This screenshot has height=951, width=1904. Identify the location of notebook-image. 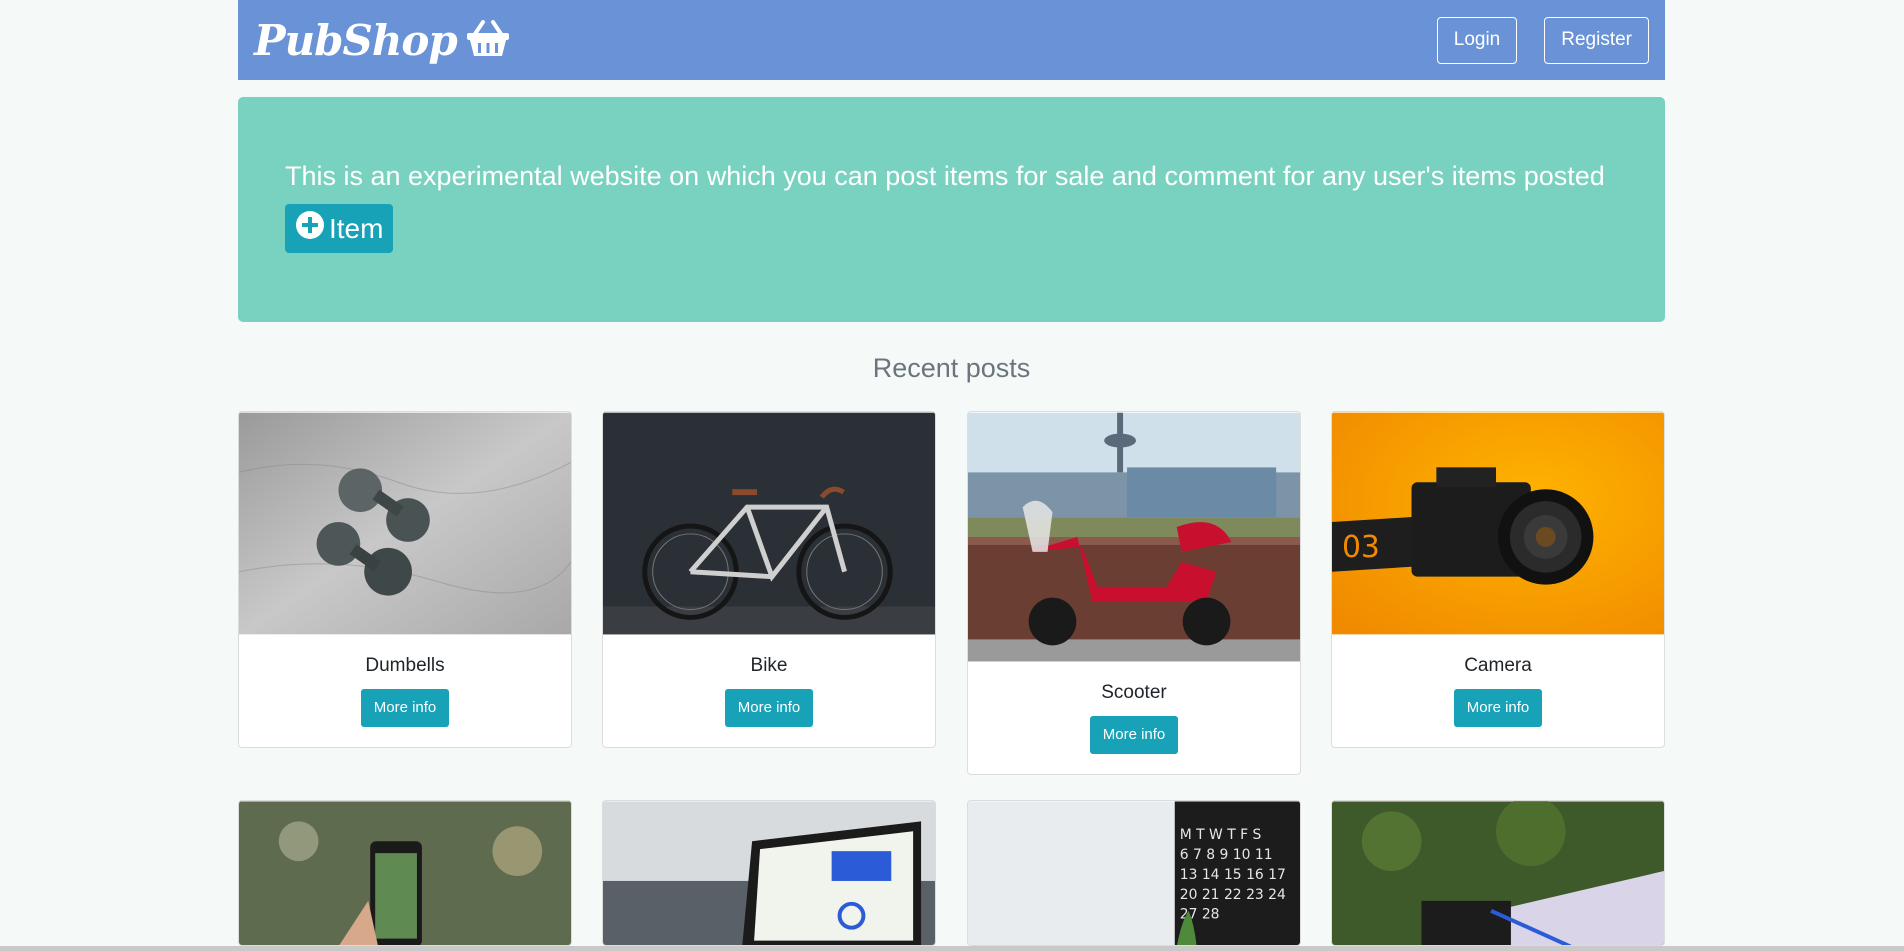
(1498, 873).